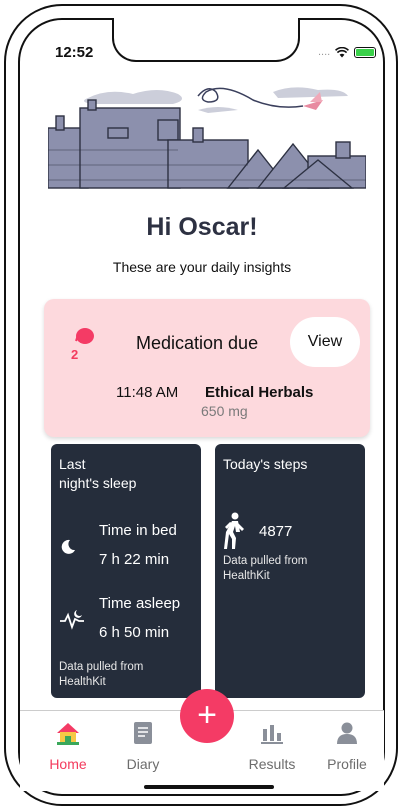 This screenshot has height=812, width=404. What do you see at coordinates (68, 734) in the screenshot?
I see `home-icon` at bounding box center [68, 734].